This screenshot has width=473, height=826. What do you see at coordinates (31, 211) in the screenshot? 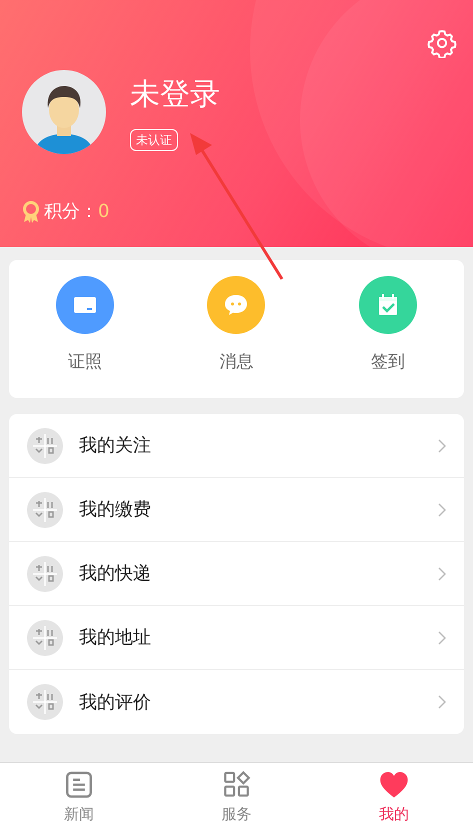
I see `award-icon` at bounding box center [31, 211].